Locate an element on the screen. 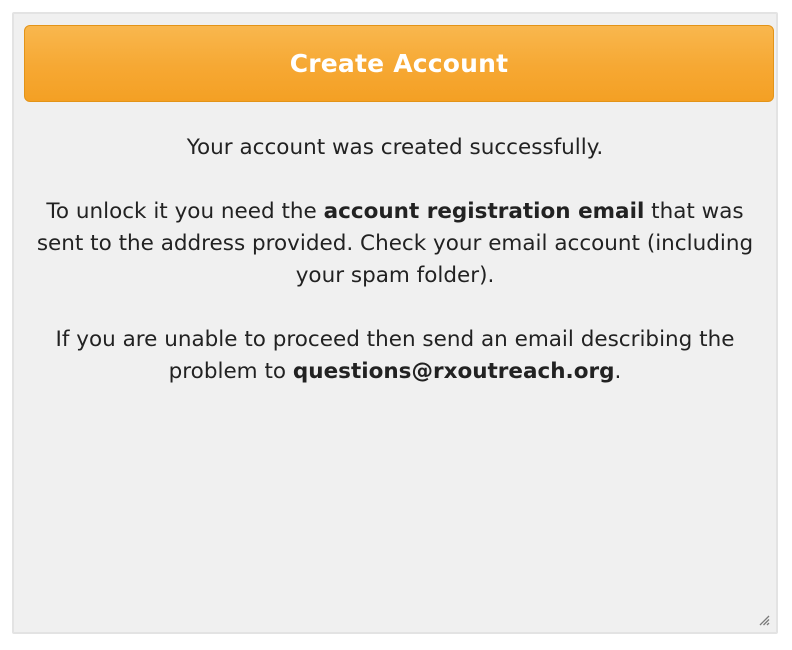  dialog-title: Create Account is located at coordinates (399, 63).